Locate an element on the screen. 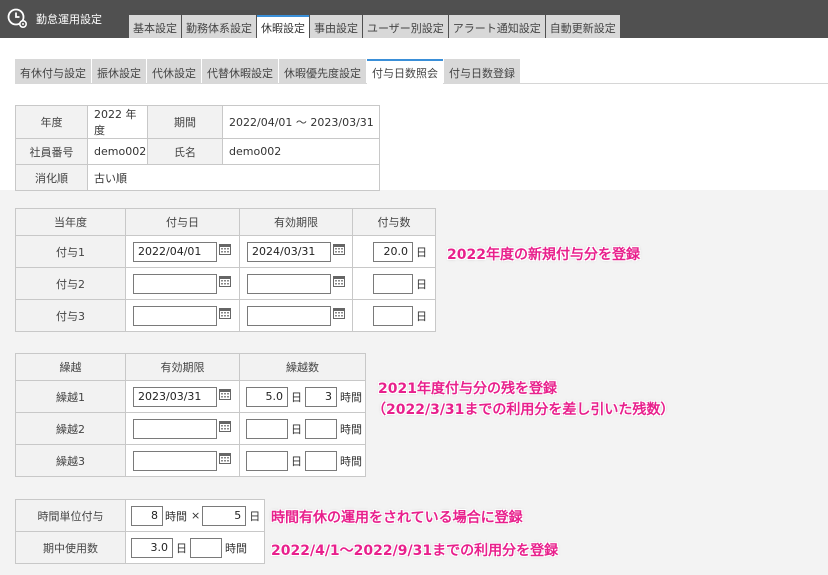 Image resolution: width=828 pixels, height=575 pixels. subtab-grant-days-inquiry: 付与日数照会 is located at coordinates (405, 71).